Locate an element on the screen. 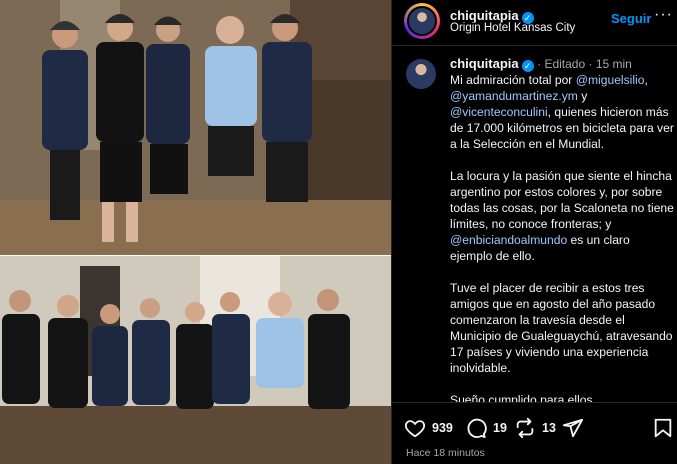 Image resolution: width=677 pixels, height=464 pixels. comment-button: 19 is located at coordinates (486, 428).